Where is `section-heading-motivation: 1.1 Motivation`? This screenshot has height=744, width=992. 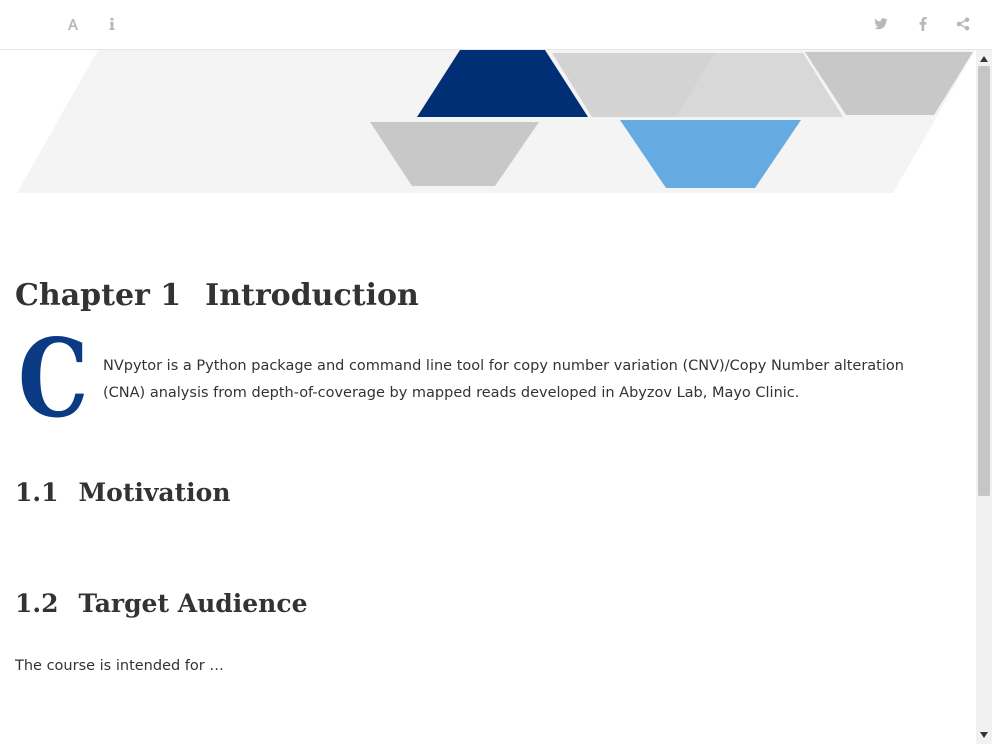 section-heading-motivation: 1.1 Motivation is located at coordinates (123, 492).